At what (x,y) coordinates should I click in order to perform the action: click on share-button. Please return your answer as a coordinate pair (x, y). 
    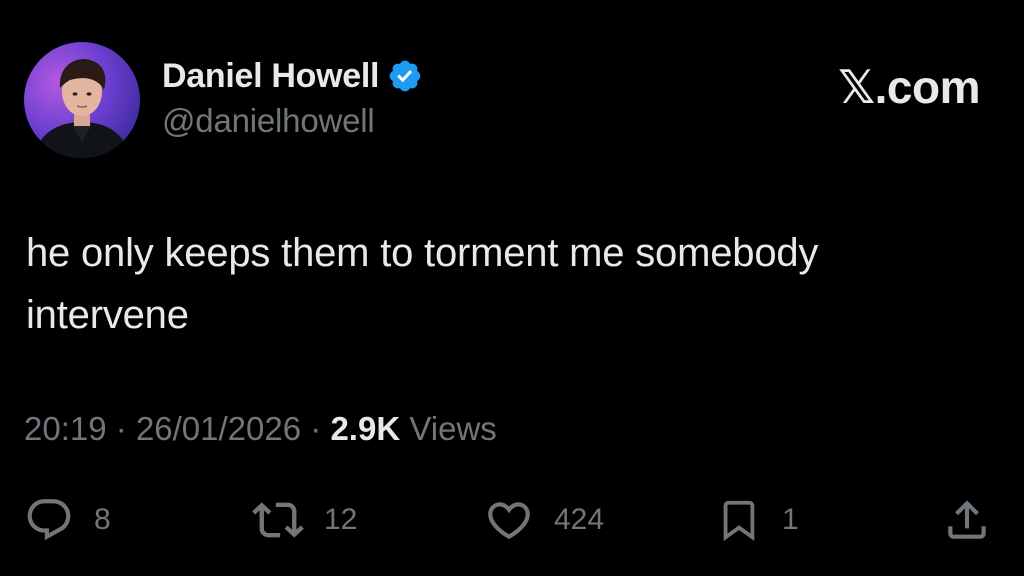
    Looking at the image, I should click on (967, 520).